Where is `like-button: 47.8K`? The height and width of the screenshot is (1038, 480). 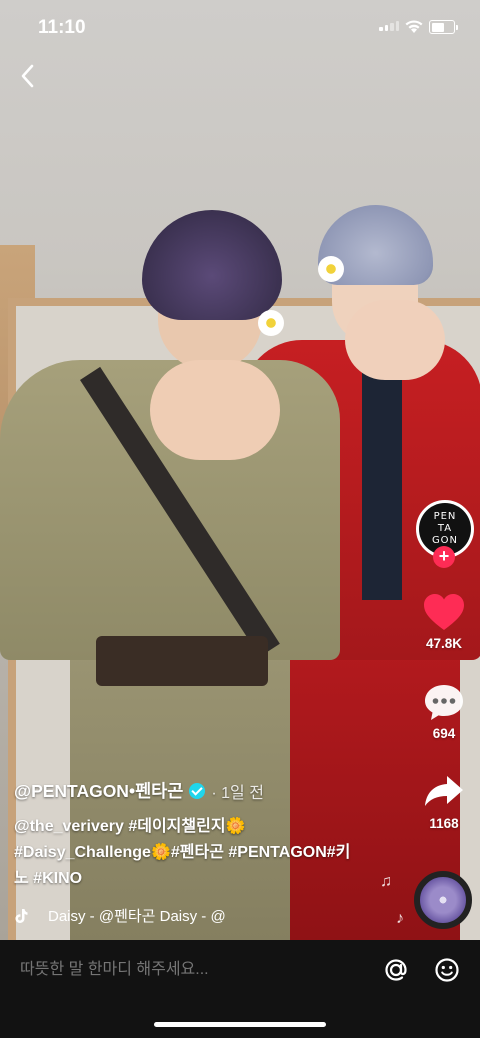 like-button: 47.8K is located at coordinates (444, 621).